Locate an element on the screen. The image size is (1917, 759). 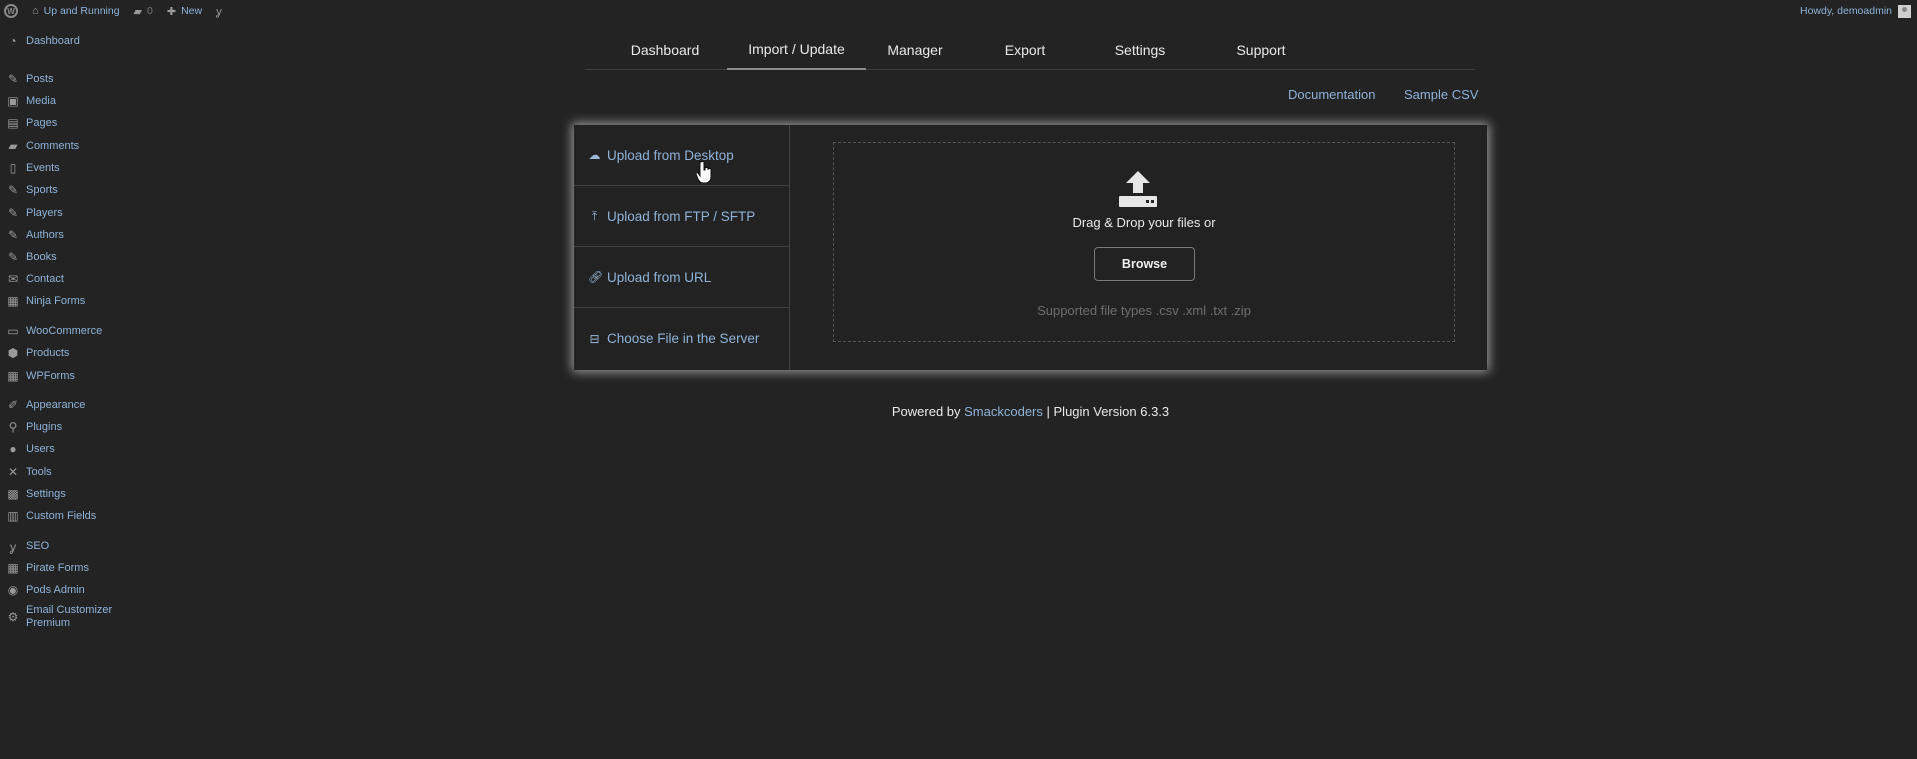
events-icon: ▯ is located at coordinates (13, 168).